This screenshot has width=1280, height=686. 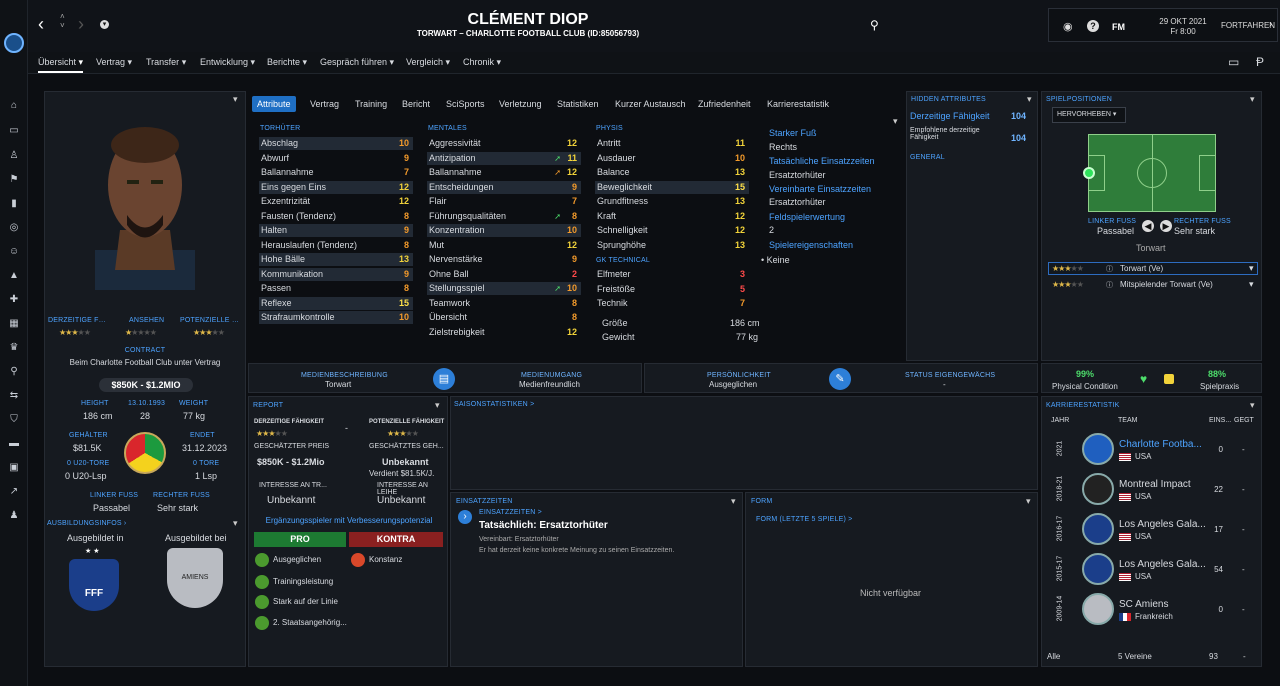 What do you see at coordinates (14, 516) in the screenshot?
I see `manager-icon: ♟` at bounding box center [14, 516].